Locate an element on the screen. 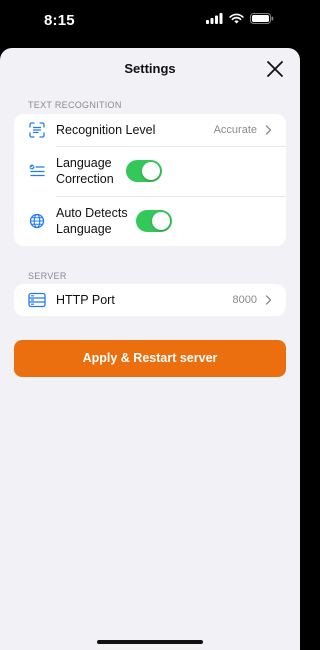 The image size is (320, 650). nav-bar: Settings is located at coordinates (150, 68).